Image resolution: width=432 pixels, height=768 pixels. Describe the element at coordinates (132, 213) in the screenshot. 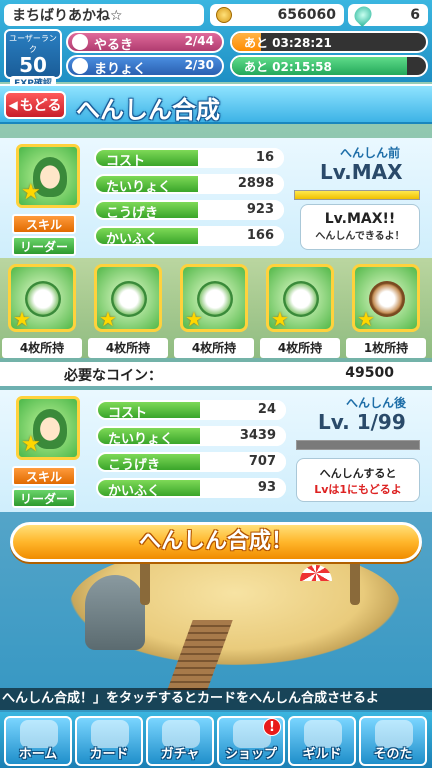

I see `stat-label: こうげき` at that location.